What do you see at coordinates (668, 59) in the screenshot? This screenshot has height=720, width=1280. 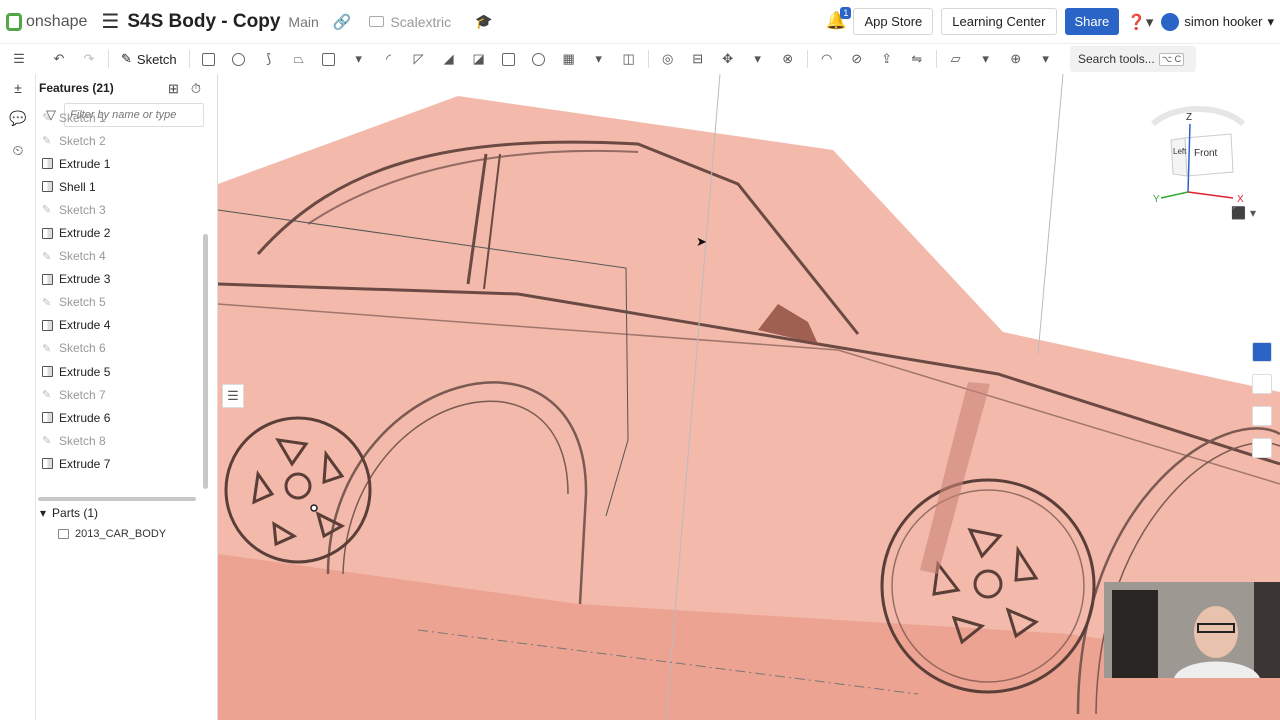 I see `boolean-icon: ◎` at bounding box center [668, 59].